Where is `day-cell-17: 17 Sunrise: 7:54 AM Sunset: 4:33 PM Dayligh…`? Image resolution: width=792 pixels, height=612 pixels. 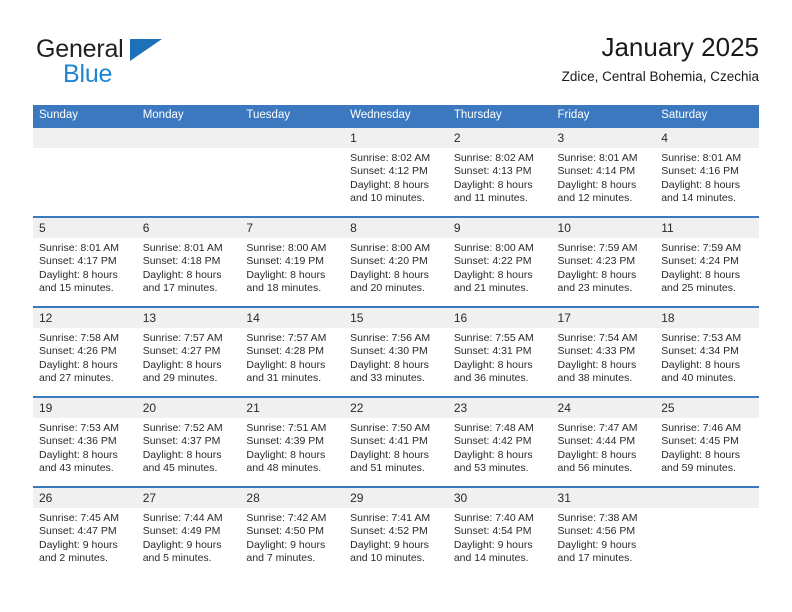 day-cell-17: 17 Sunrise: 7:54 AM Sunset: 4:33 PM Dayligh… is located at coordinates (603, 351).